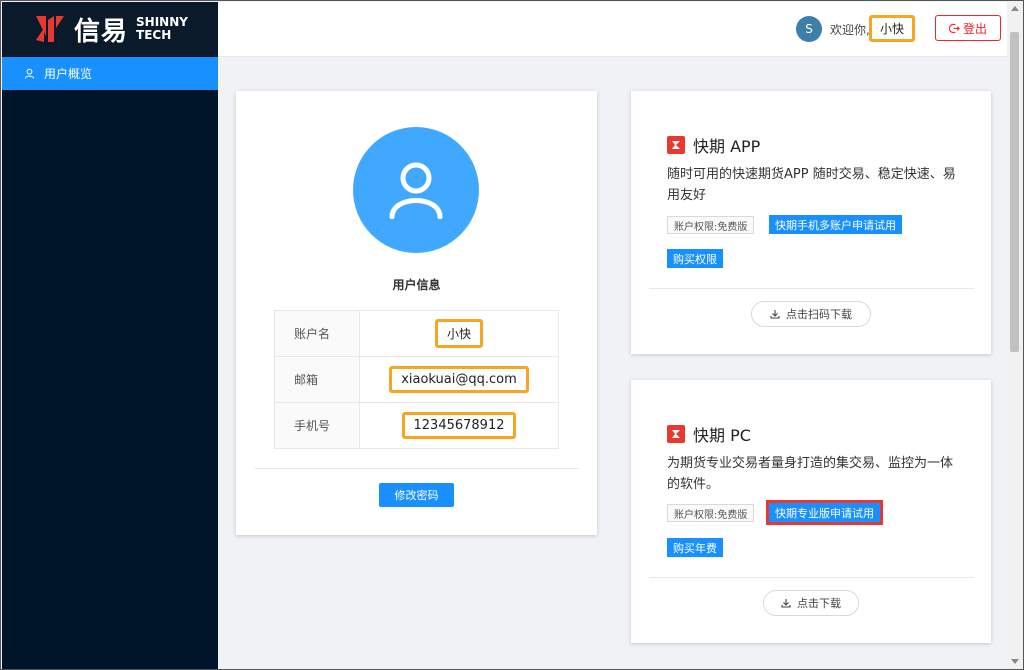  I want to click on table-row: 邮箱 xiaokuai@qq.com, so click(416, 379).